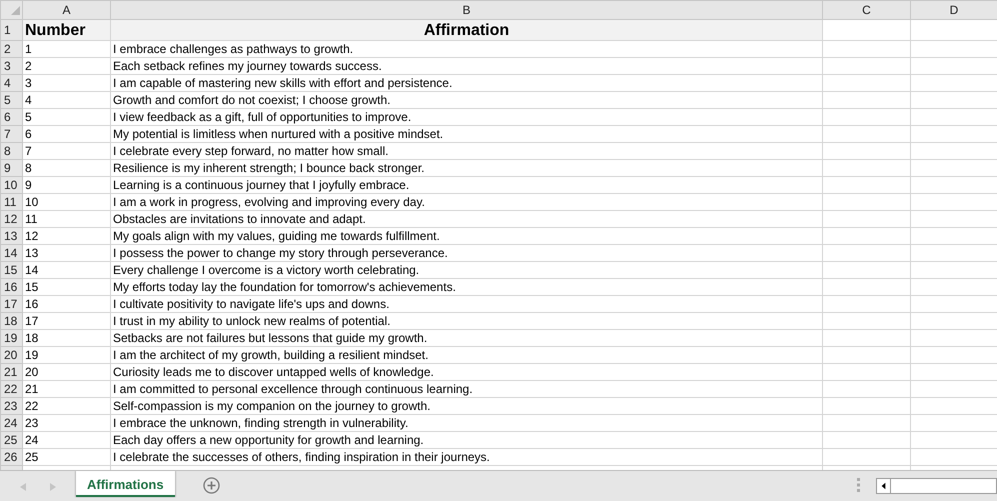  I want to click on row-header: 8, so click(11, 151).